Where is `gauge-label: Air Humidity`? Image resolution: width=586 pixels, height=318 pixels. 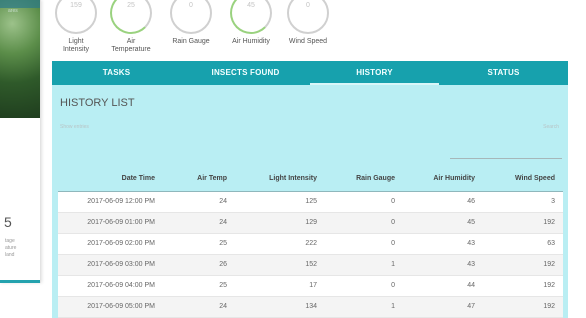 gauge-label: Air Humidity is located at coordinates (251, 41).